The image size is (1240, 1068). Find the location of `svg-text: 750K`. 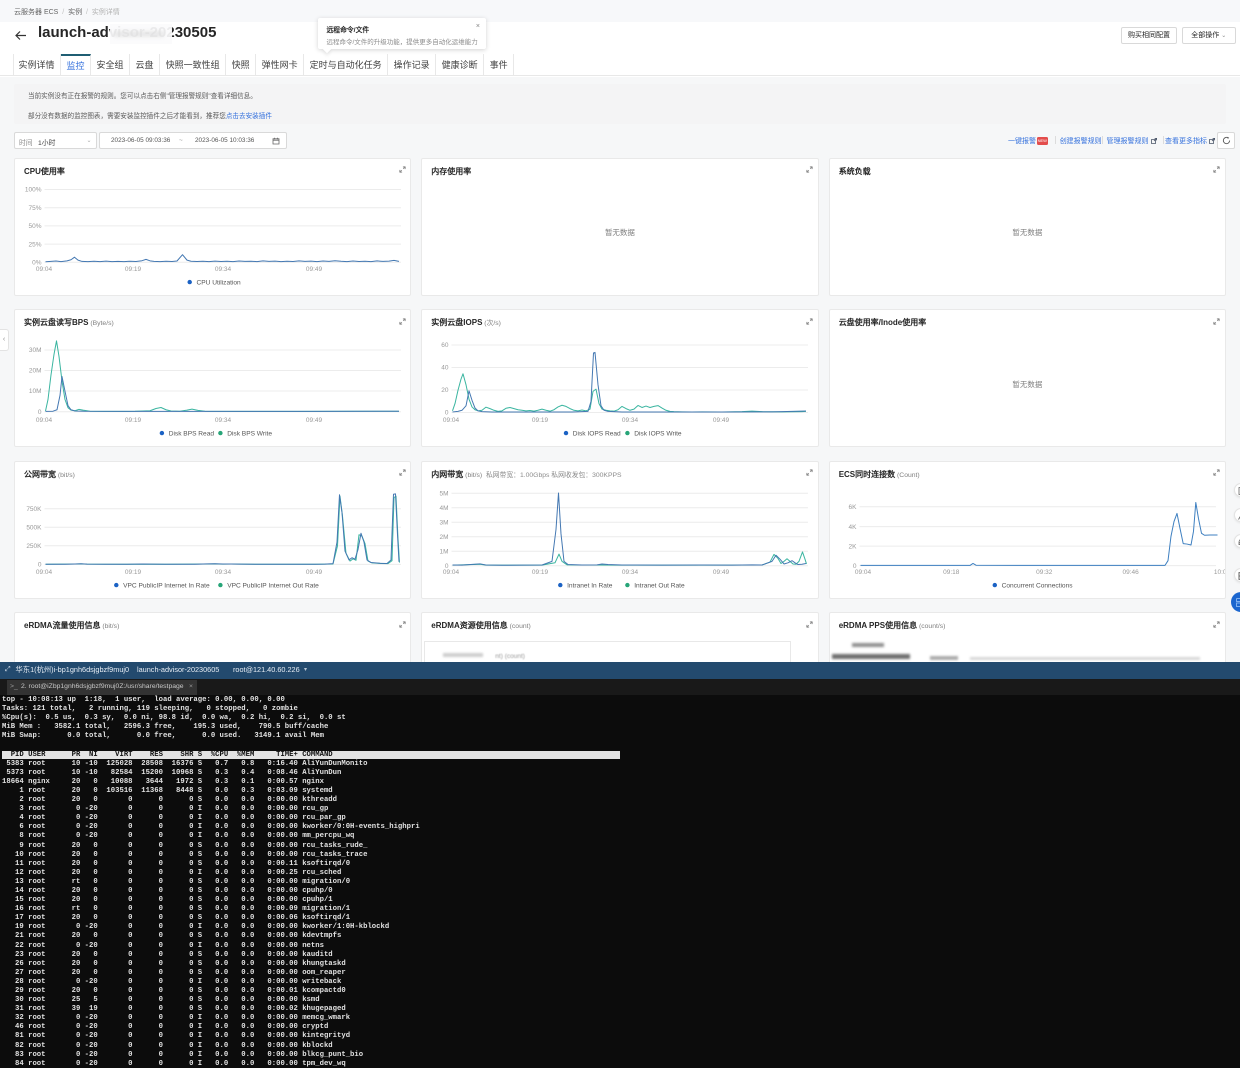

svg-text: 750K is located at coordinates (34, 509).